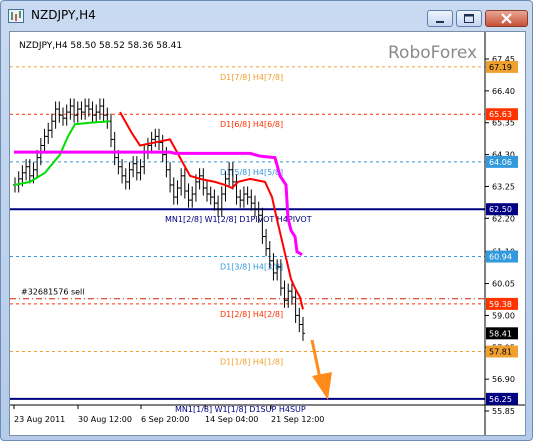 The height and width of the screenshot is (441, 533). I want to click on maximize-icon, so click(469, 18).